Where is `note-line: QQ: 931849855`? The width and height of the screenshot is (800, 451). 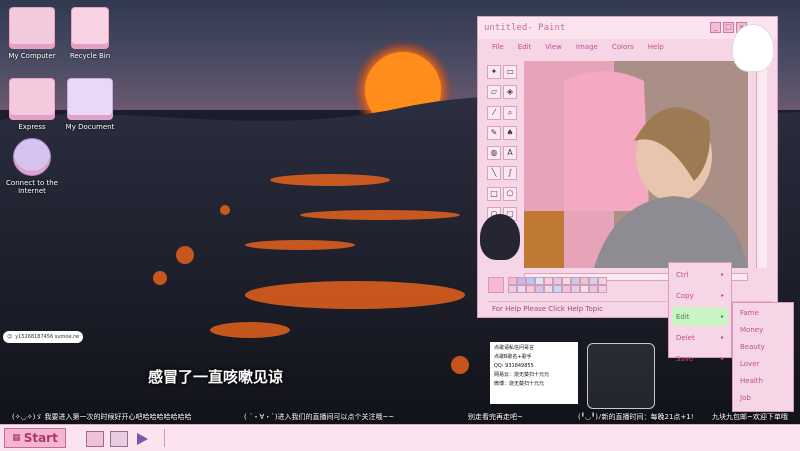 note-line: QQ: 931849855 is located at coordinates (514, 366).